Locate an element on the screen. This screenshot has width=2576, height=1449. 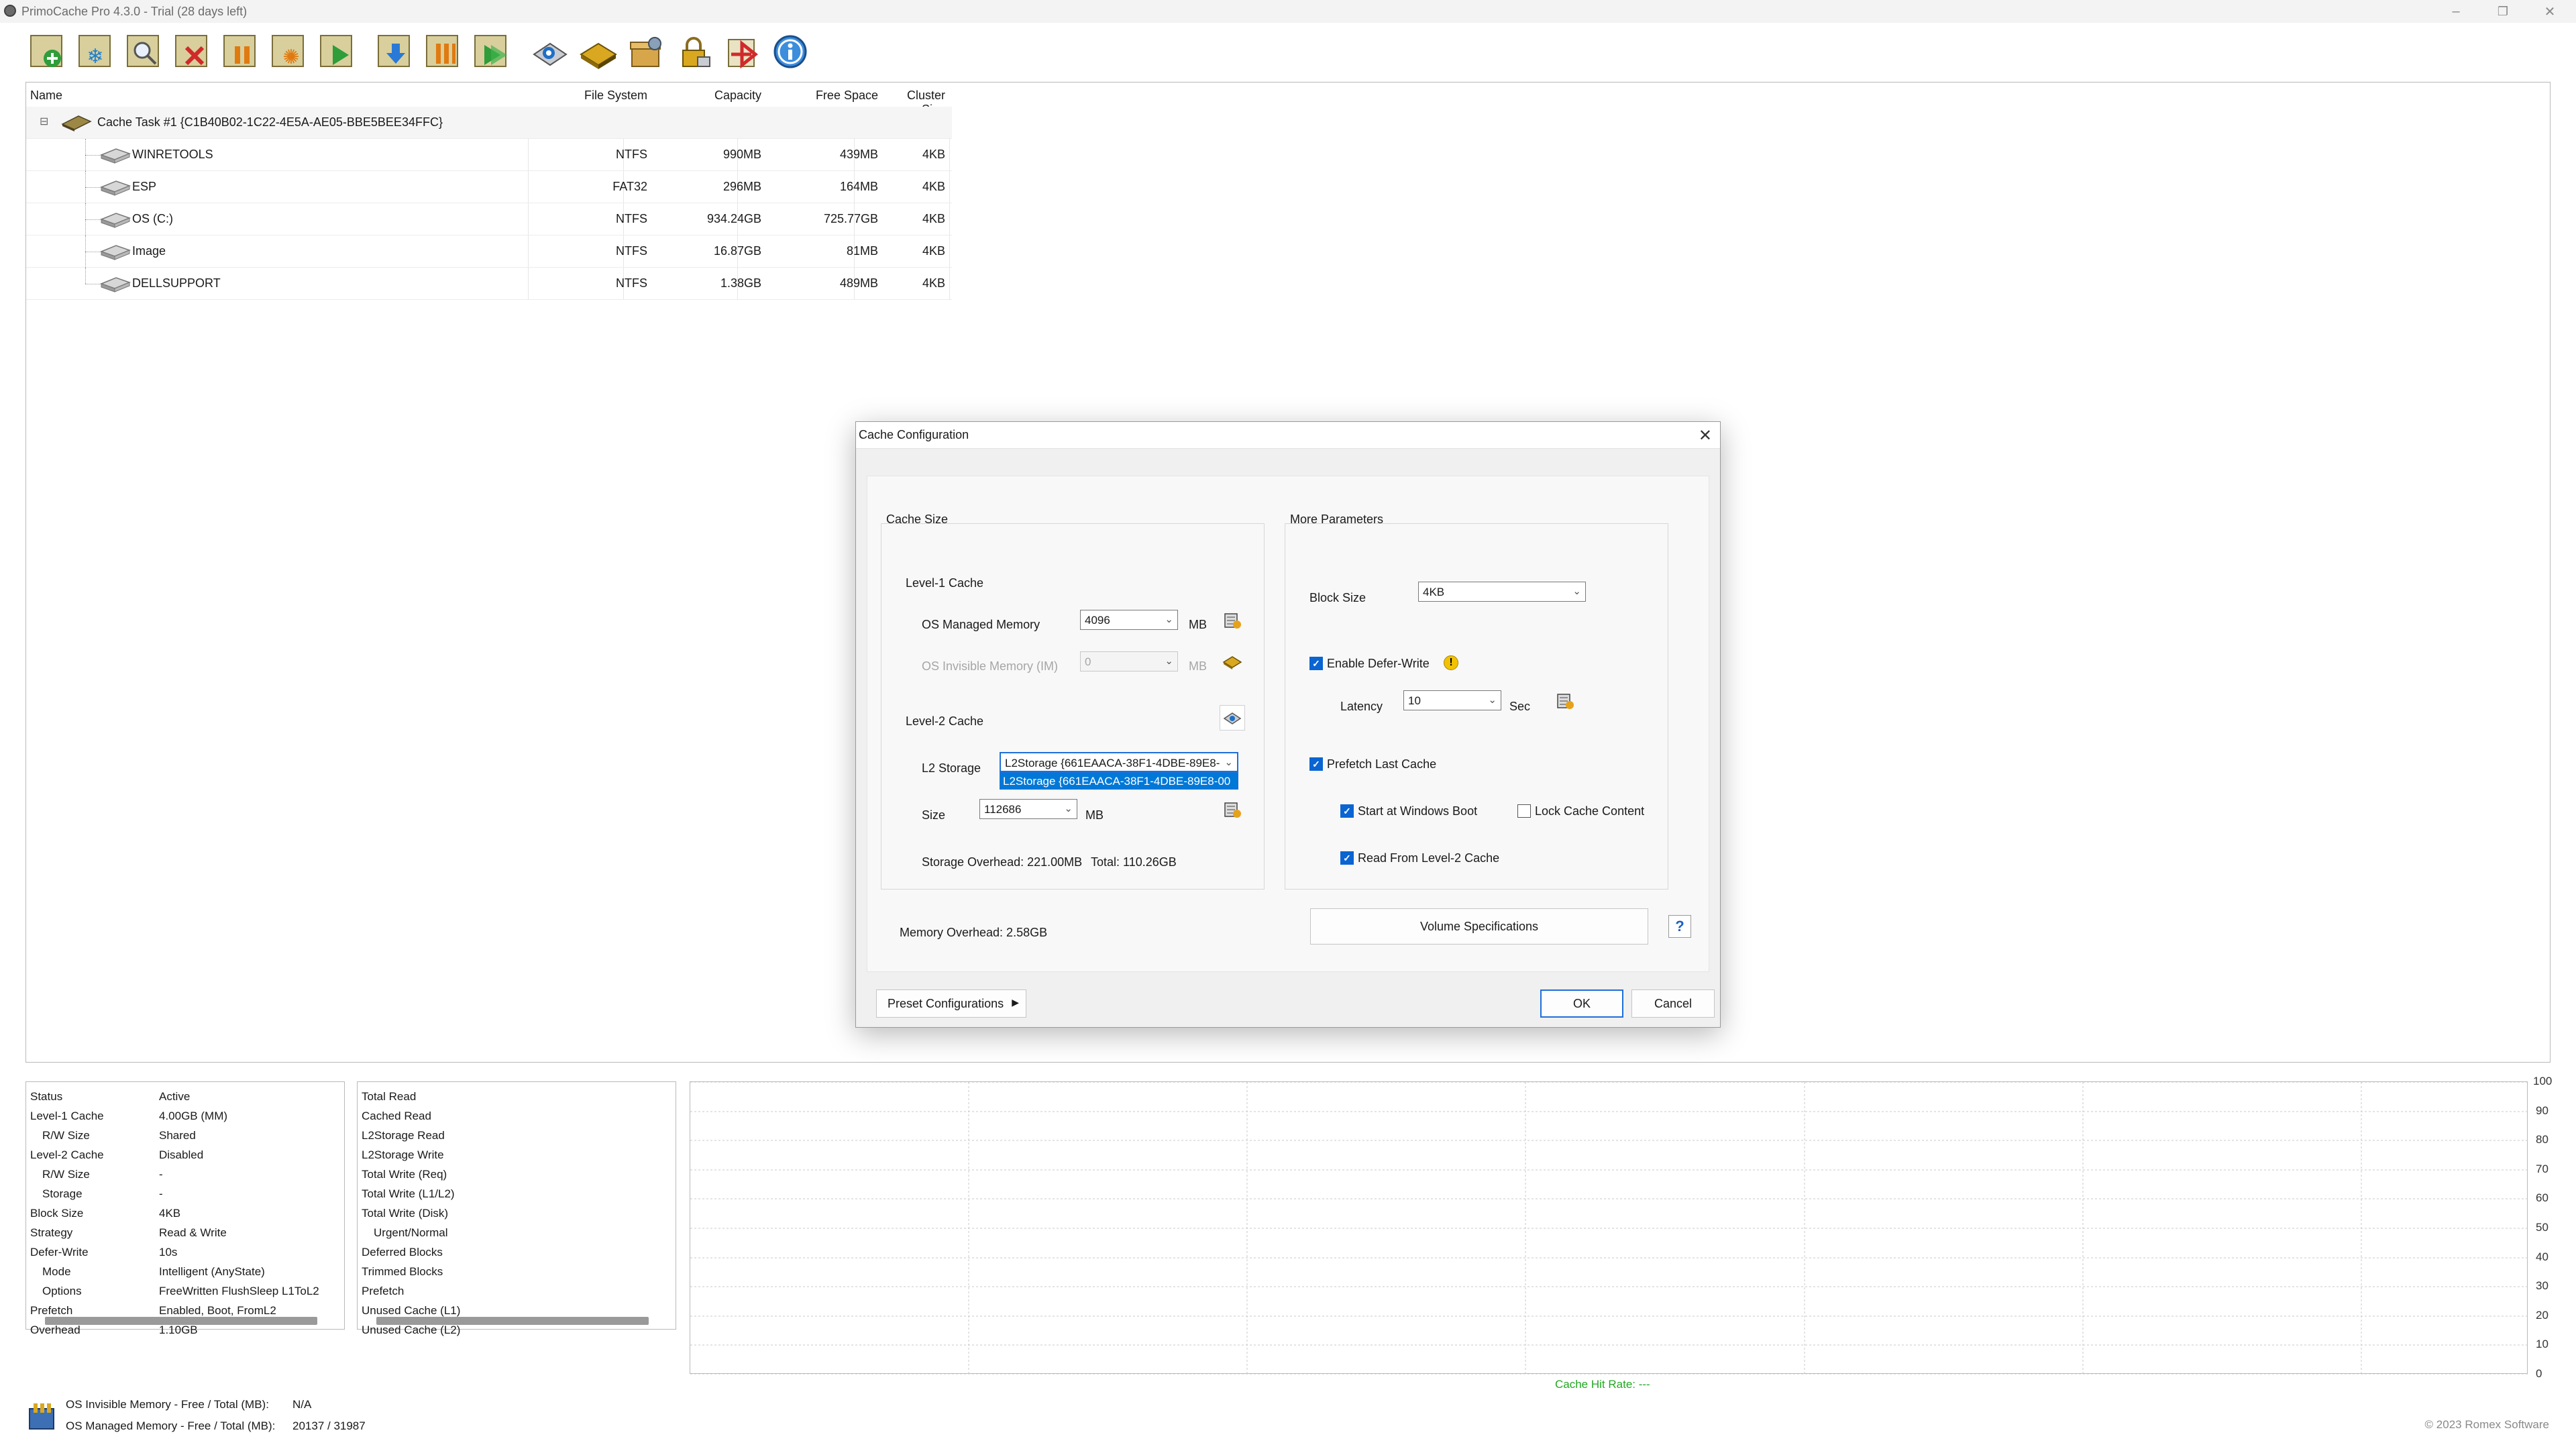
status-row: Strategy Read & Write is located at coordinates (185, 1232).